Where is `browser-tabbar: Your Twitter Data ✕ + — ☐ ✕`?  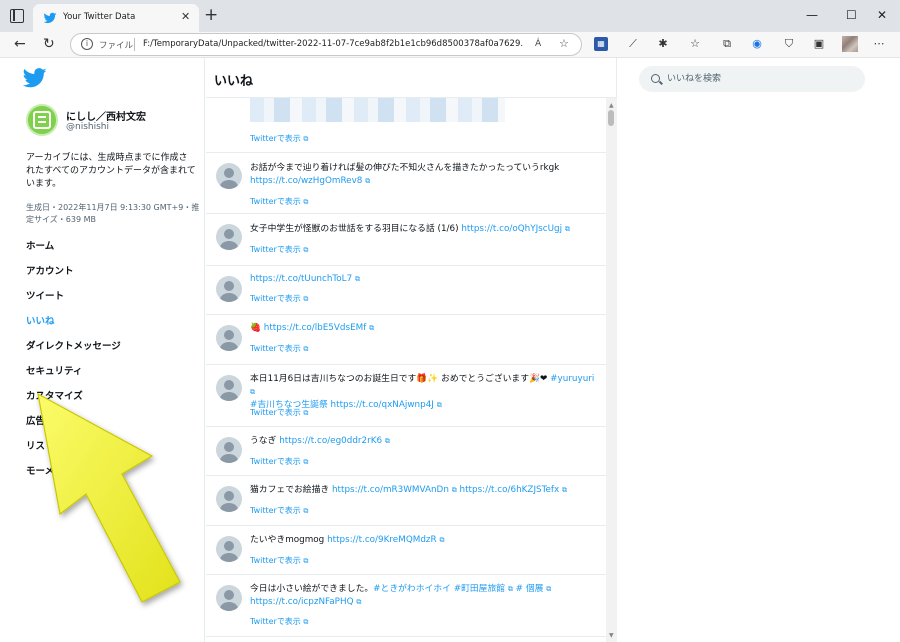 browser-tabbar: Your Twitter Data ✕ + — ☐ ✕ is located at coordinates (450, 16).